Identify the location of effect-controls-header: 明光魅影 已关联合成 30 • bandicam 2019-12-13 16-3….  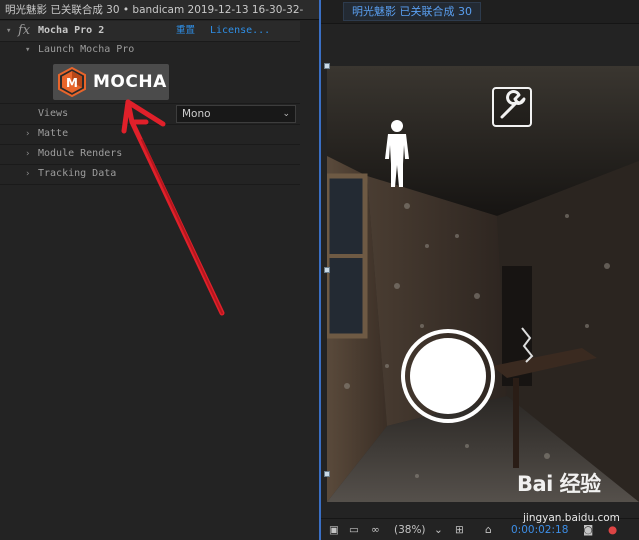
(159, 10).